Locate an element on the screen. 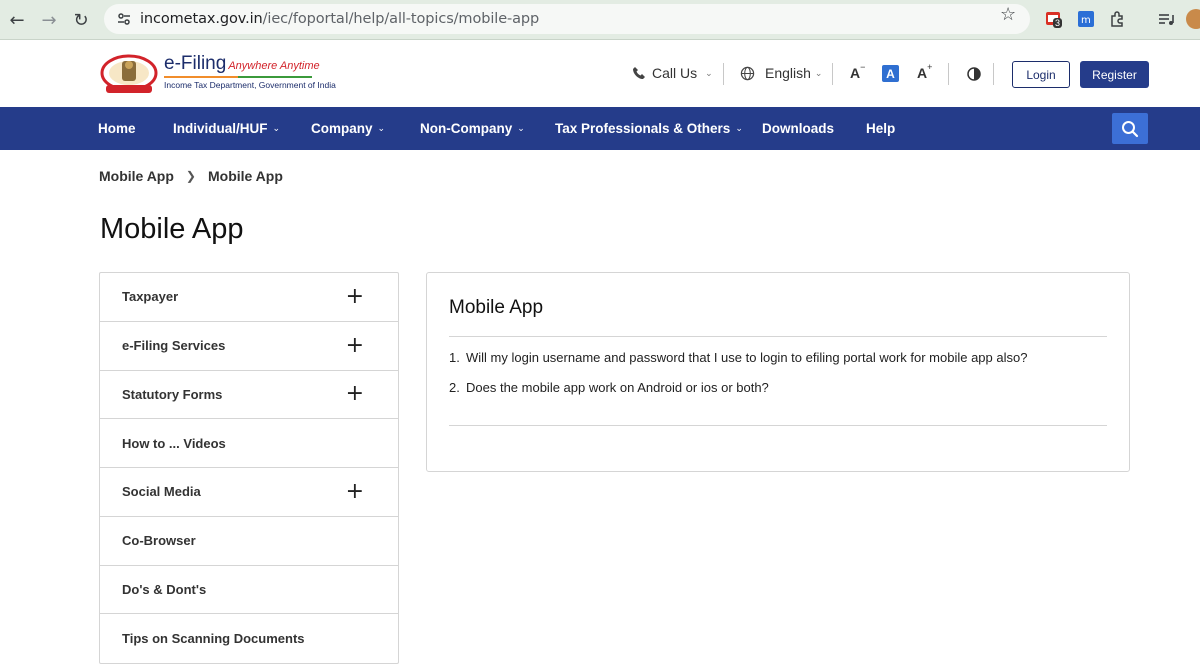  page-title: Mobile App is located at coordinates (172, 229).